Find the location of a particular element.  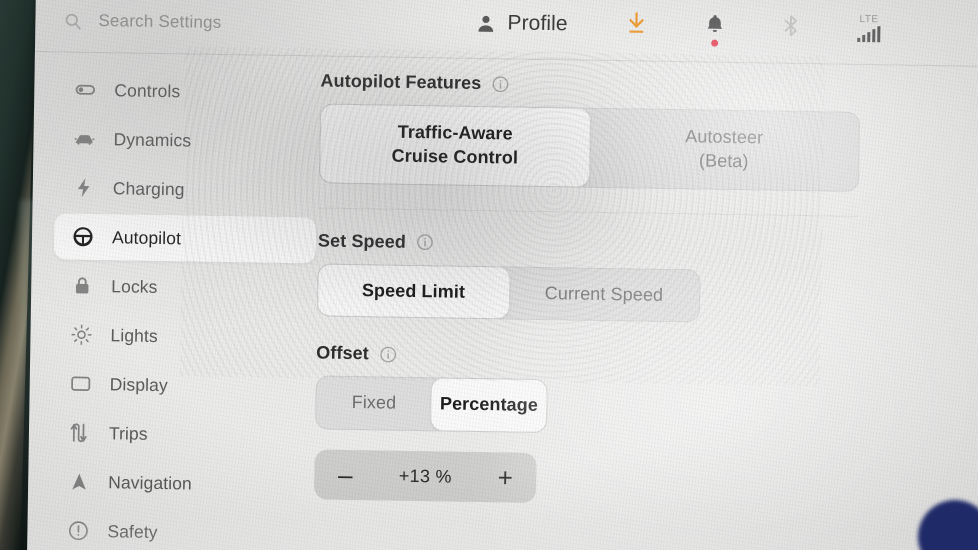

segment-label-line1: Autosteer is located at coordinates (724, 137).